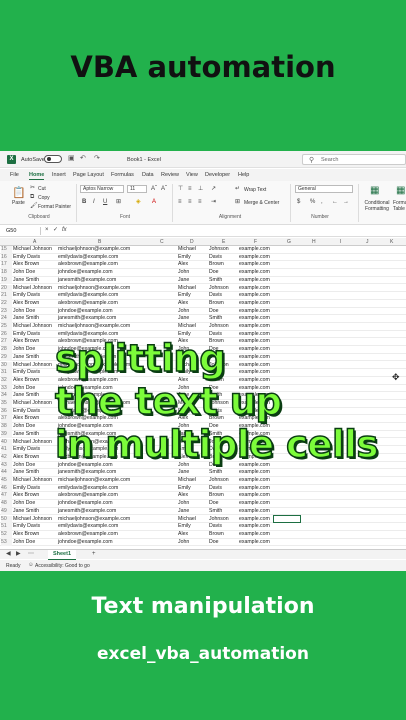 Image resolution: width=406 pixels, height=720 pixels. I want to click on cell-last-name: Doe, so click(214, 272).